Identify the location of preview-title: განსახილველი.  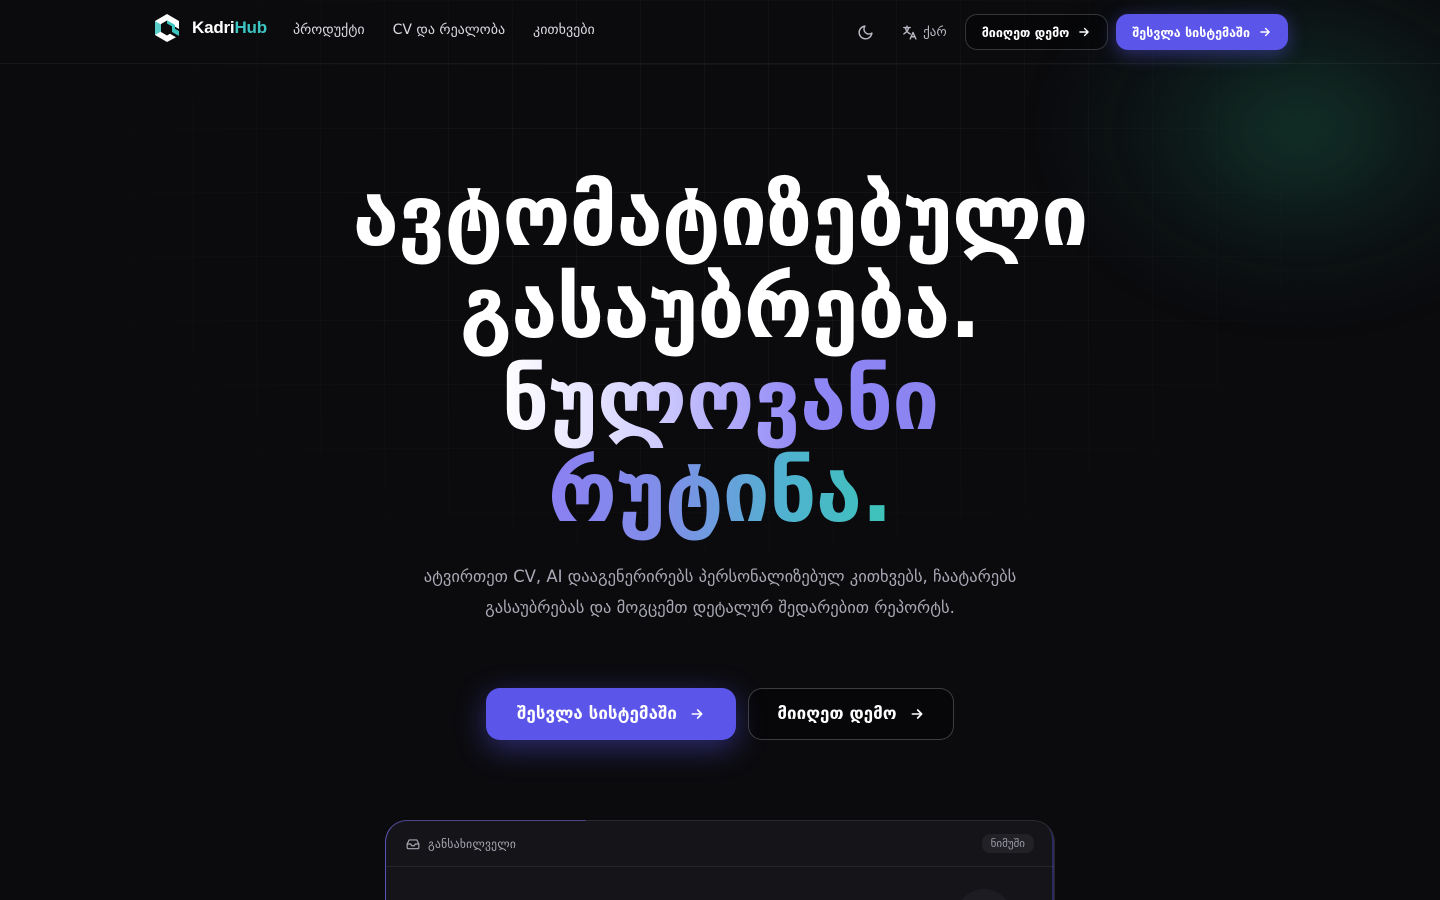
(472, 843).